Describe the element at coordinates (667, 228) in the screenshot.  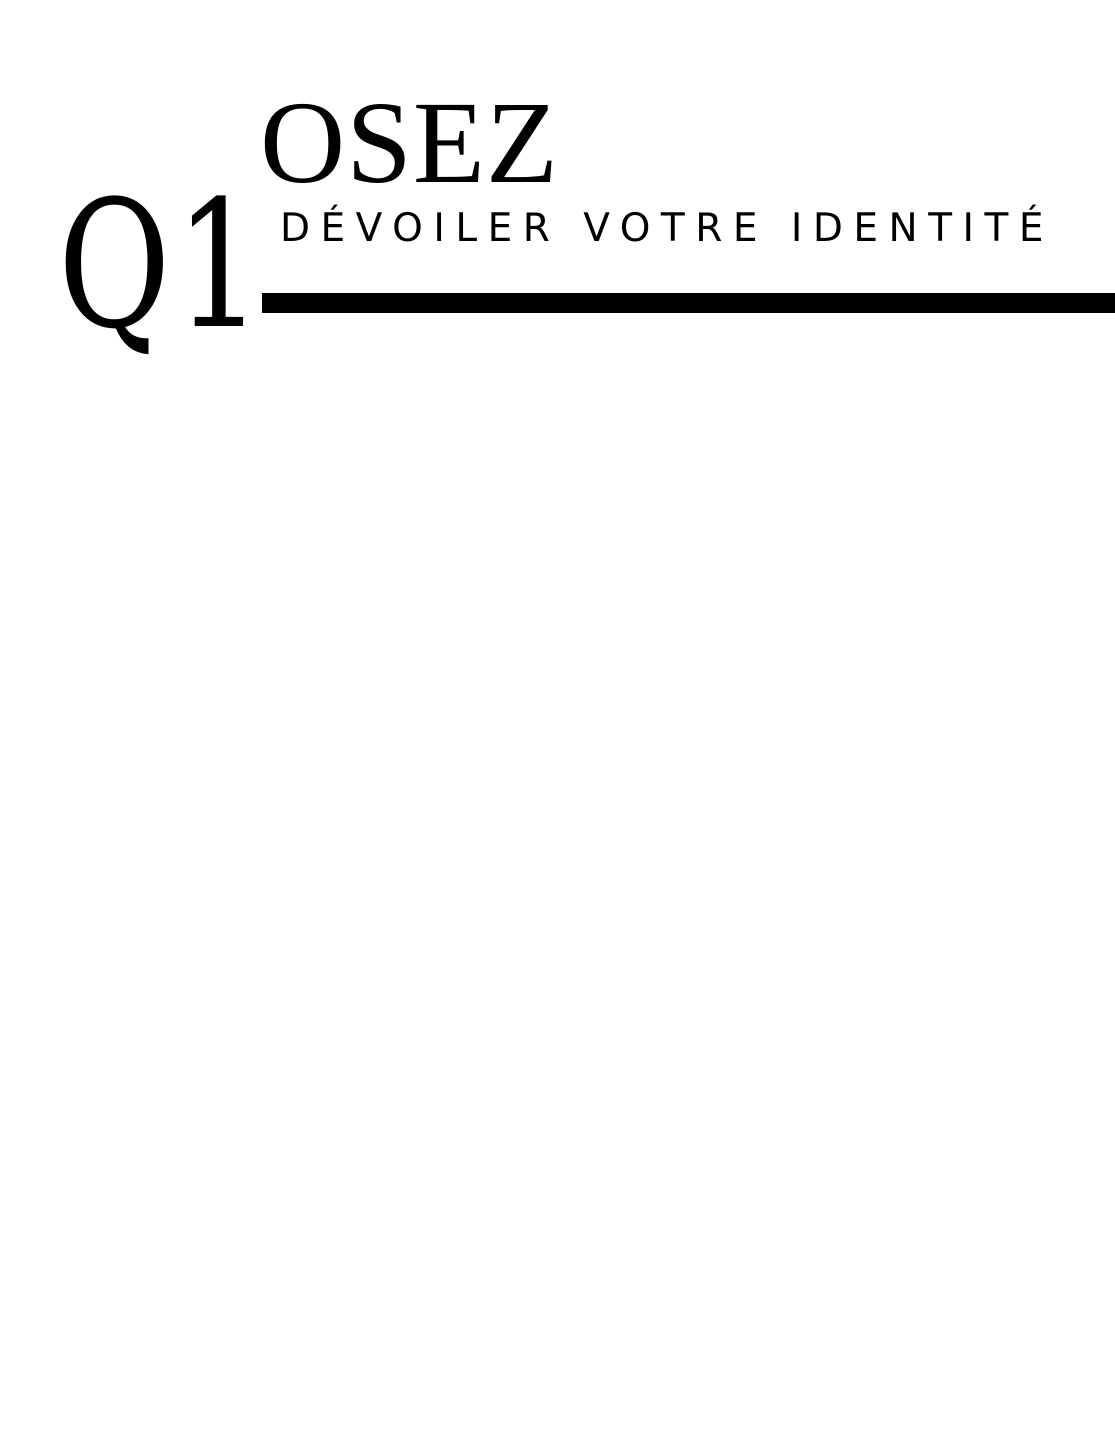
I see `page-subtitle: DÉVOILER VOTRE IDENTITÉ` at that location.